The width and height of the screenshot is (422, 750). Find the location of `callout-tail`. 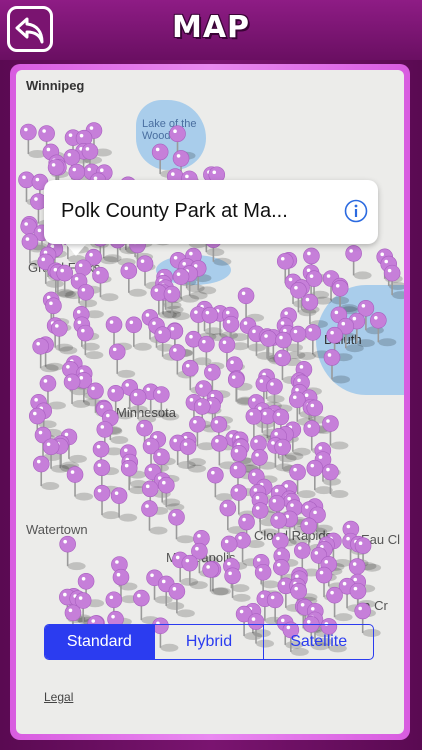

callout-tail is located at coordinates (76, 249).